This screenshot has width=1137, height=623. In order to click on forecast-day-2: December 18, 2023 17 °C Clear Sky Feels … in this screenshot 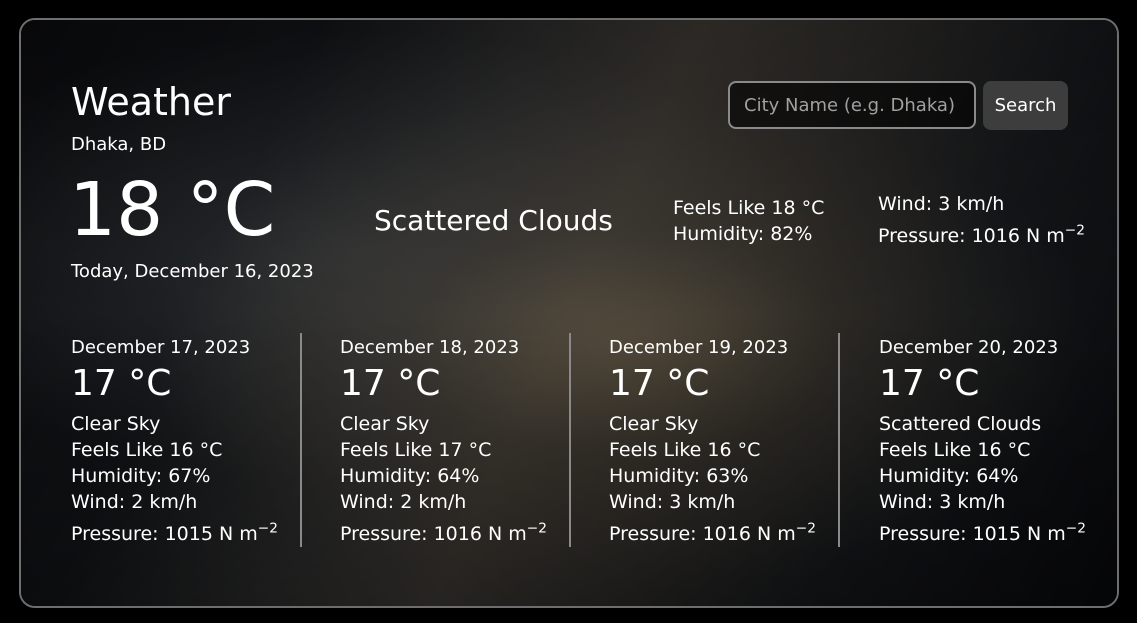, I will do `click(460, 440)`.